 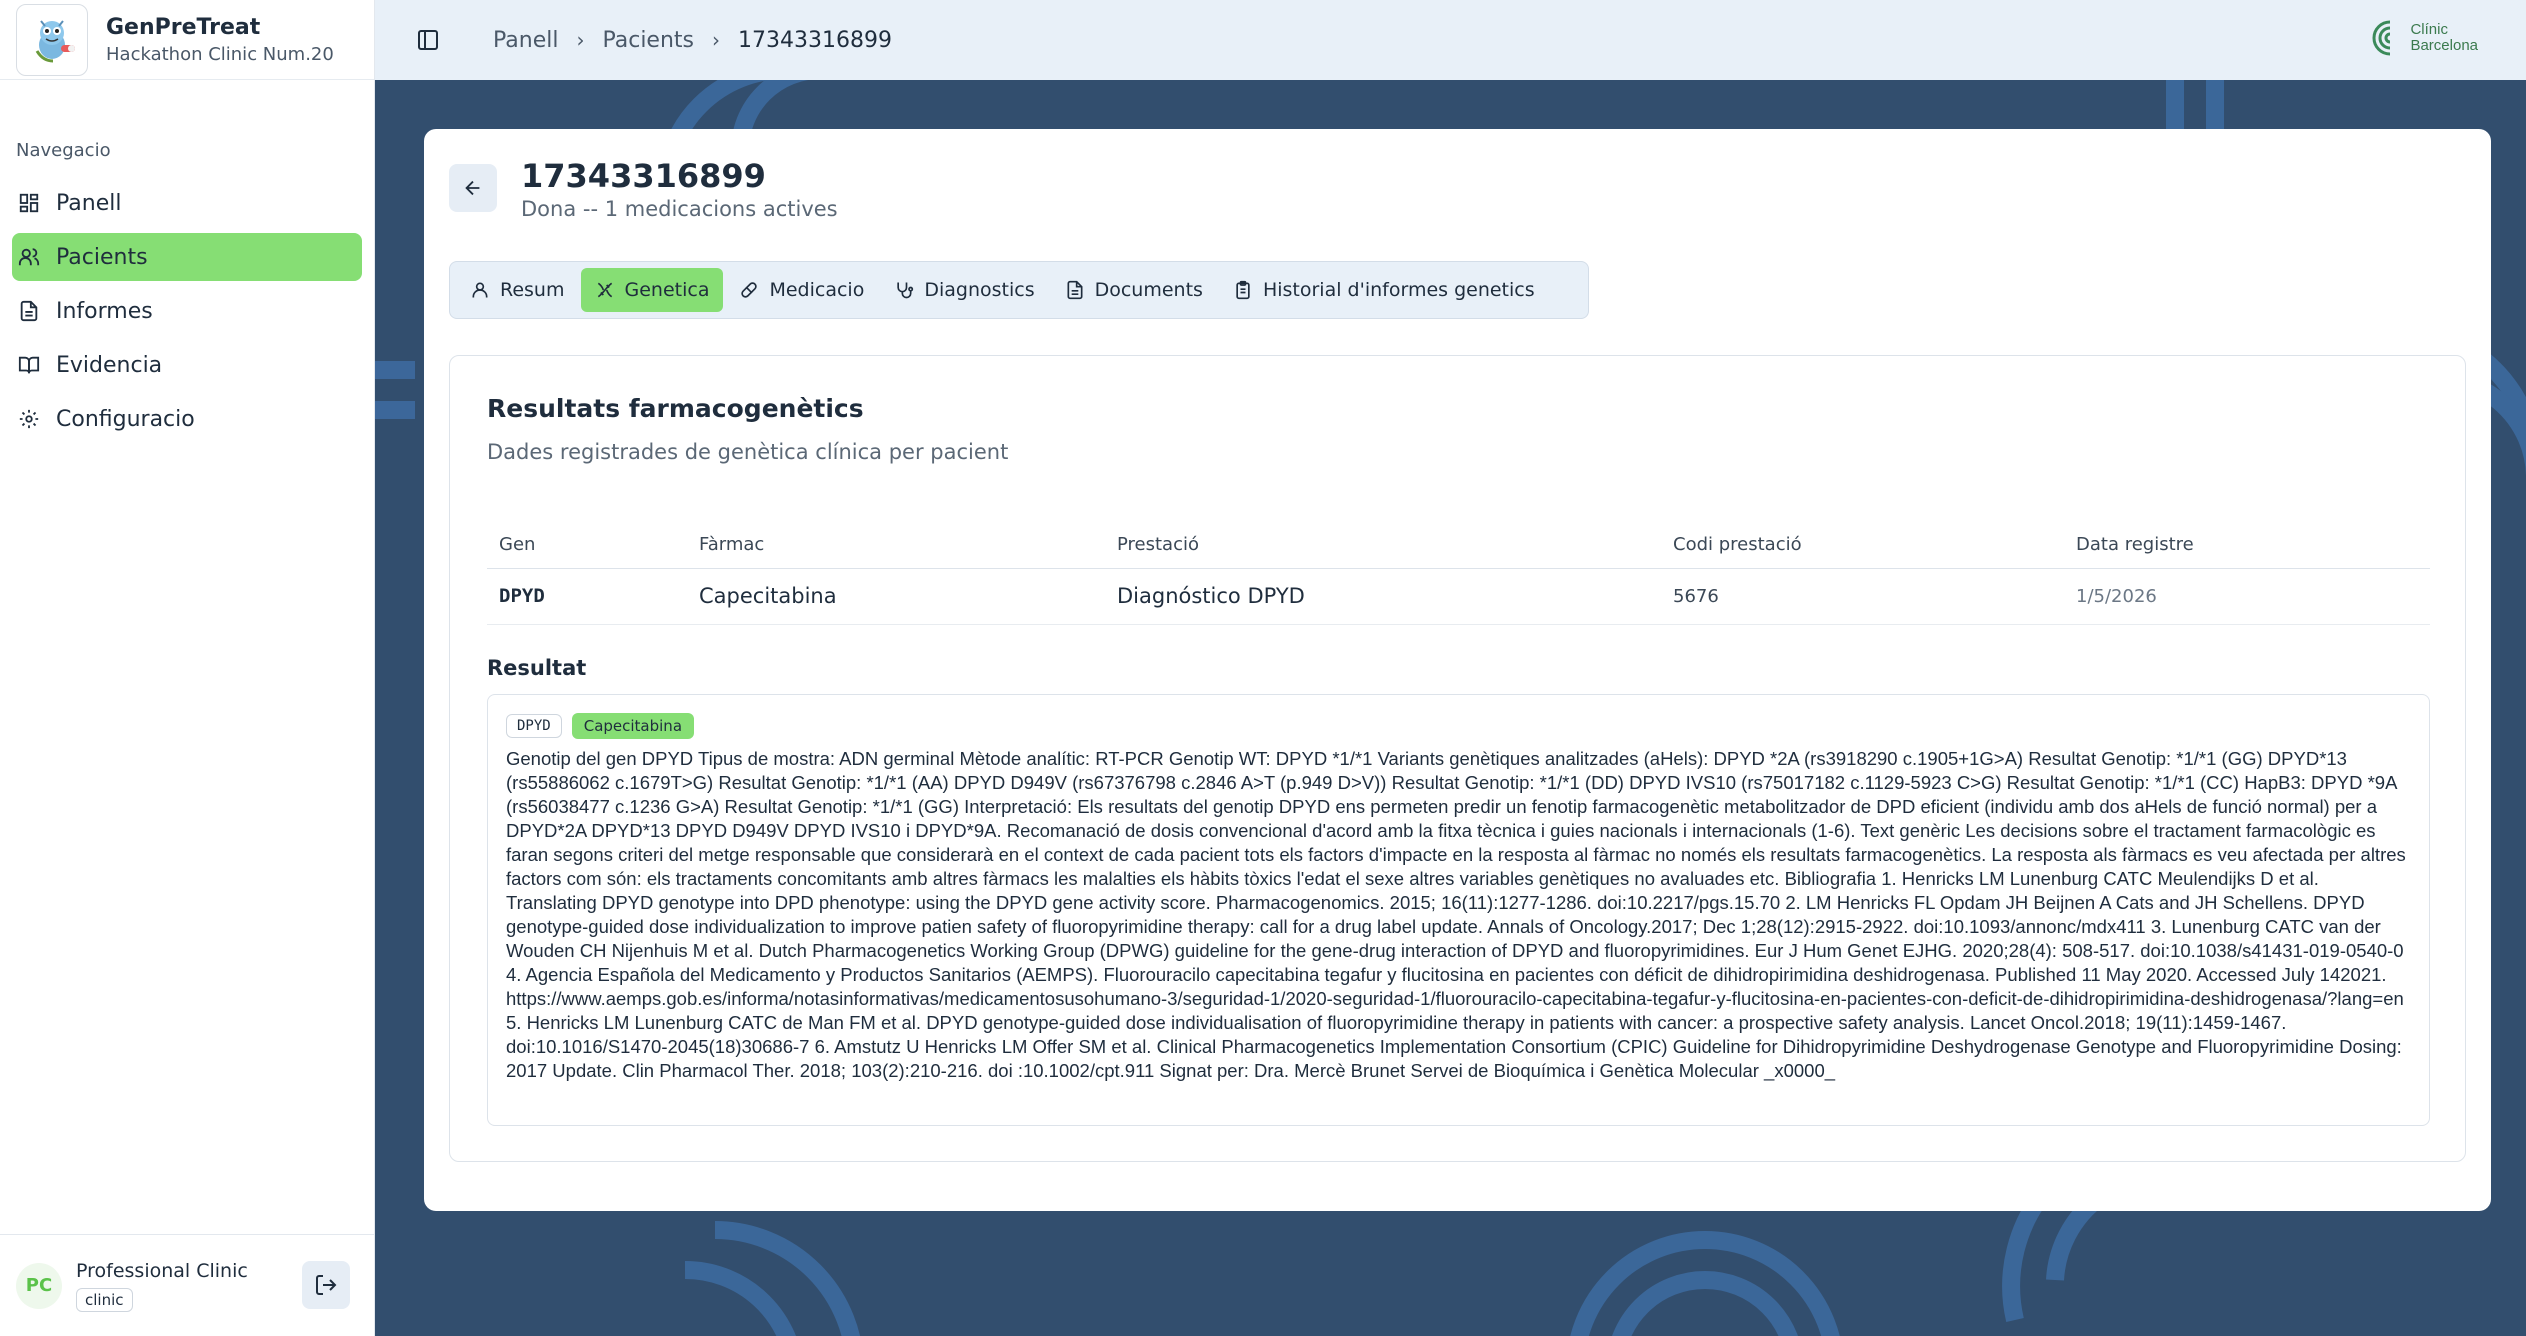 I want to click on tab-label: Resum, so click(x=532, y=290).